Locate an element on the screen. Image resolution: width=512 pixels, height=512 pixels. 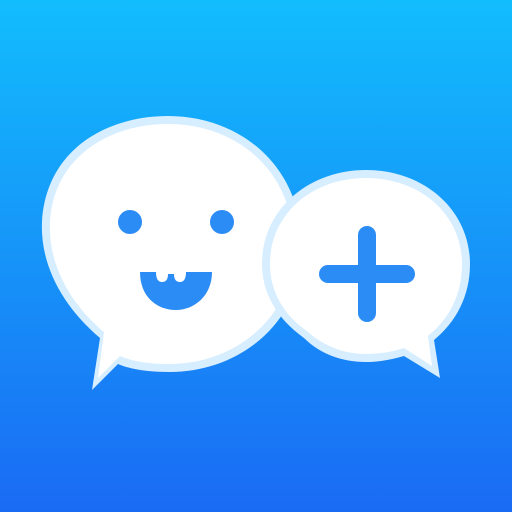
plus-horizontal-bar is located at coordinates (367, 274).